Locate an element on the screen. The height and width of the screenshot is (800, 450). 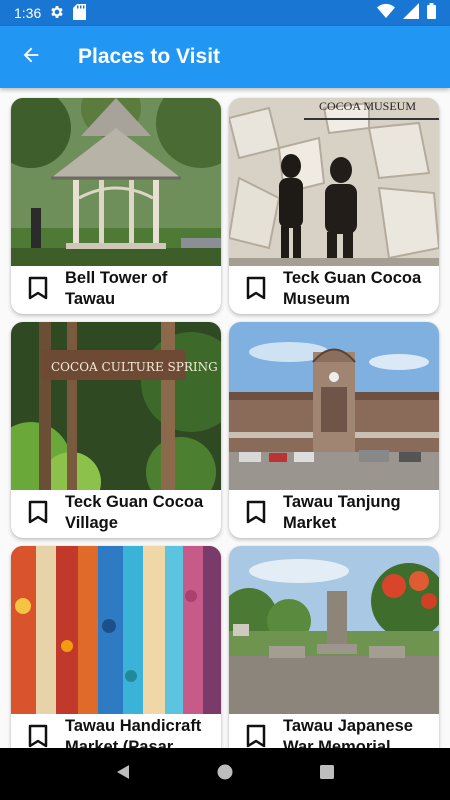
recents-square-icon is located at coordinates (327, 774).